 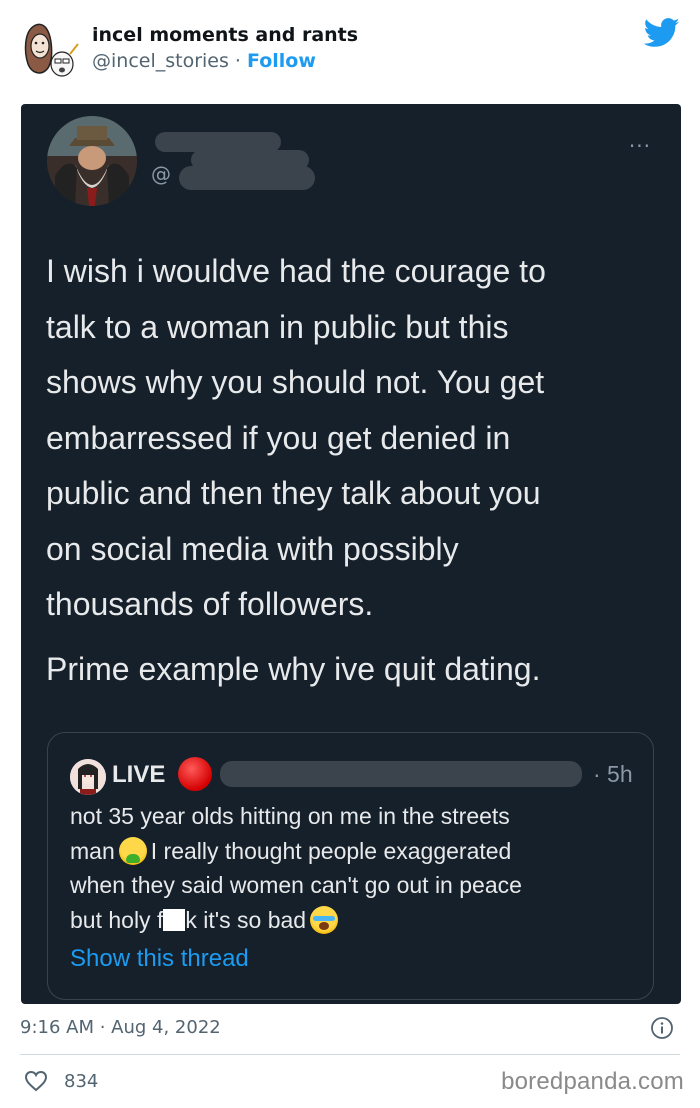 I want to click on redacted-quoted-name, so click(x=401, y=774).